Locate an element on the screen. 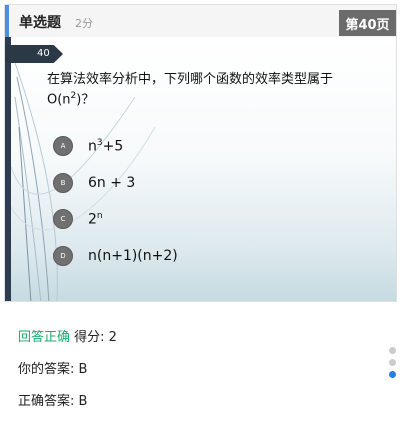  option-a-circle-icon: A is located at coordinates (63, 146).